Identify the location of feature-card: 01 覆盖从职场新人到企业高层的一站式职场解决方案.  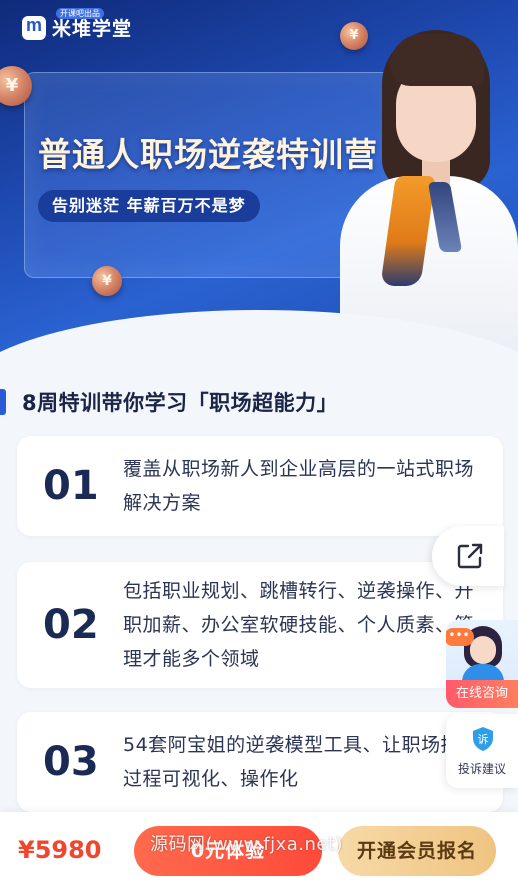
(260, 486).